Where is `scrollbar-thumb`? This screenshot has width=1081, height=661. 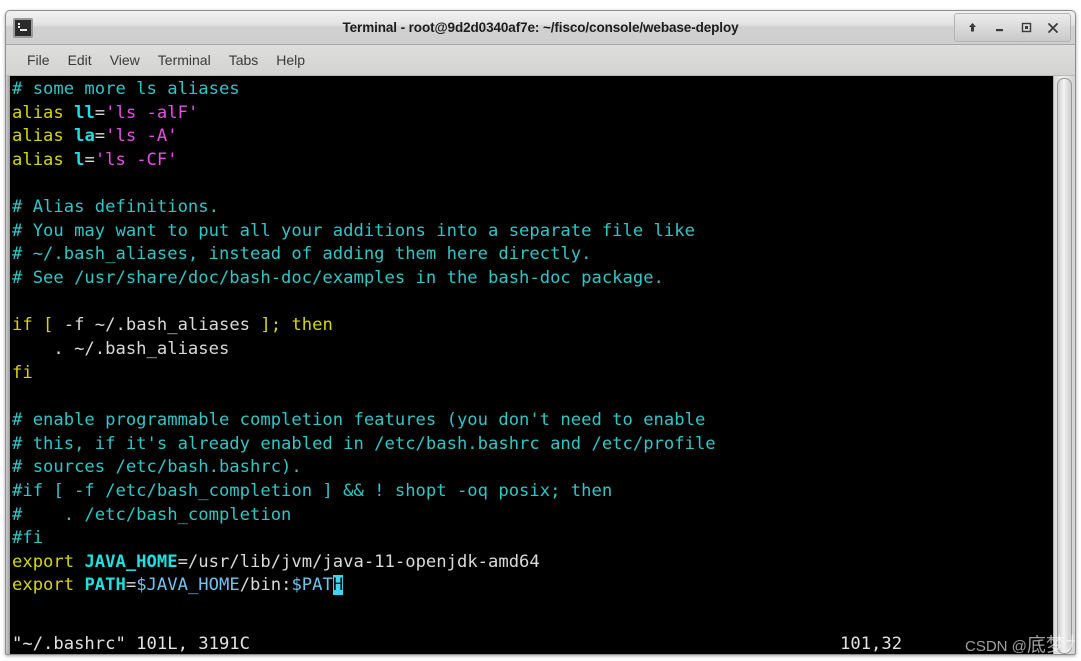 scrollbar-thumb is located at coordinates (1064, 366).